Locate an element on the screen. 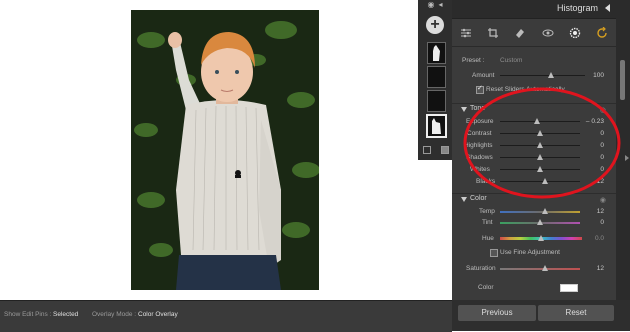  highlight-ellipse is located at coordinates (542, 143).